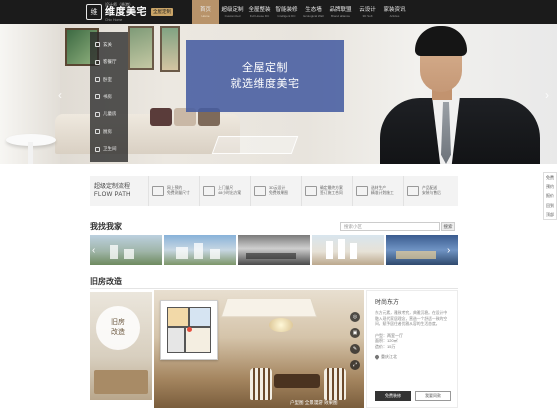 The height and width of the screenshot is (410, 557). Describe the element at coordinates (377, 357) in the screenshot. I see `location-pin-icon` at that location.